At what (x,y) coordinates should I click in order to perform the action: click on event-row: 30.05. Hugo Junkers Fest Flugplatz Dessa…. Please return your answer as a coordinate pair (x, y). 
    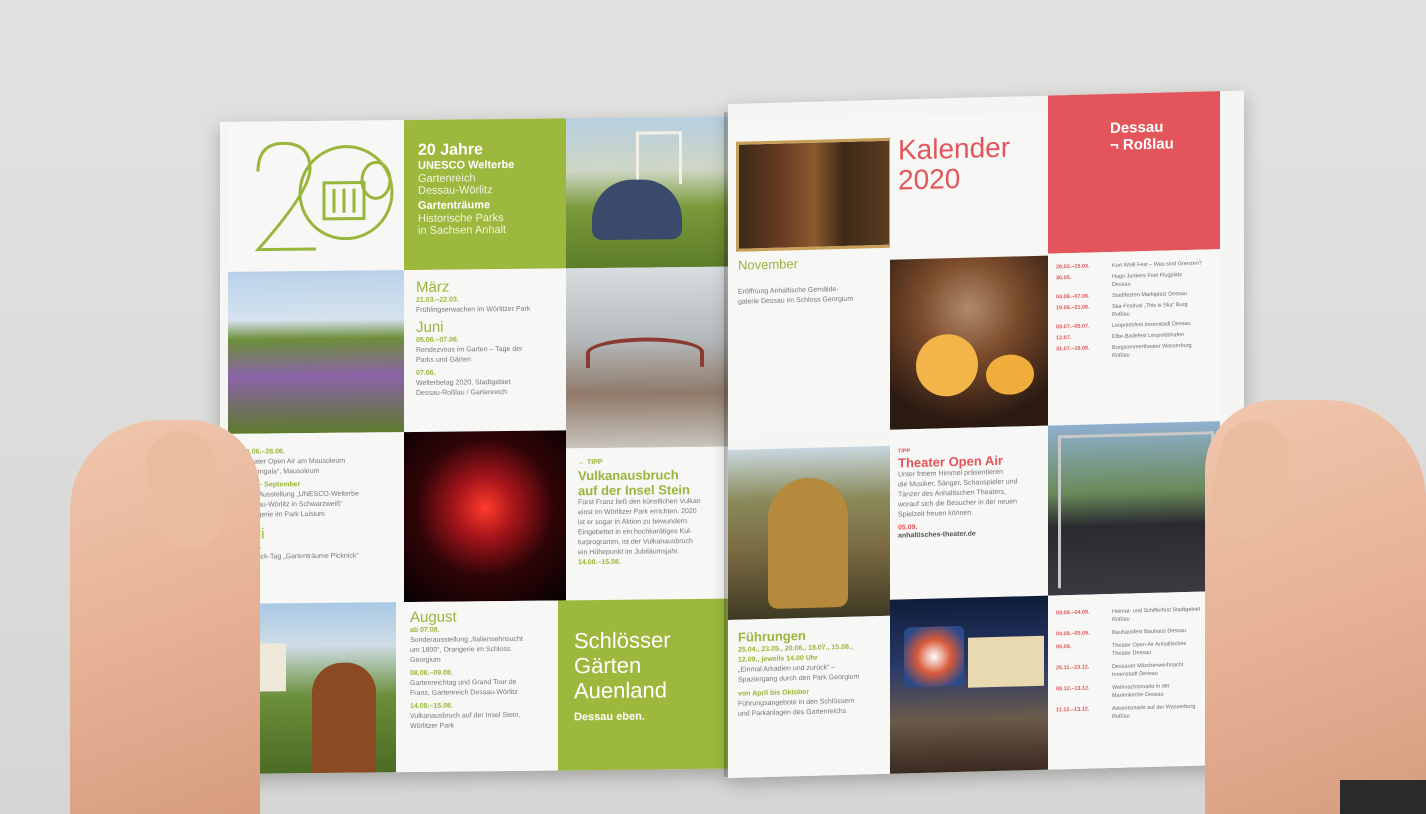
    Looking at the image, I should click on (1134, 280).